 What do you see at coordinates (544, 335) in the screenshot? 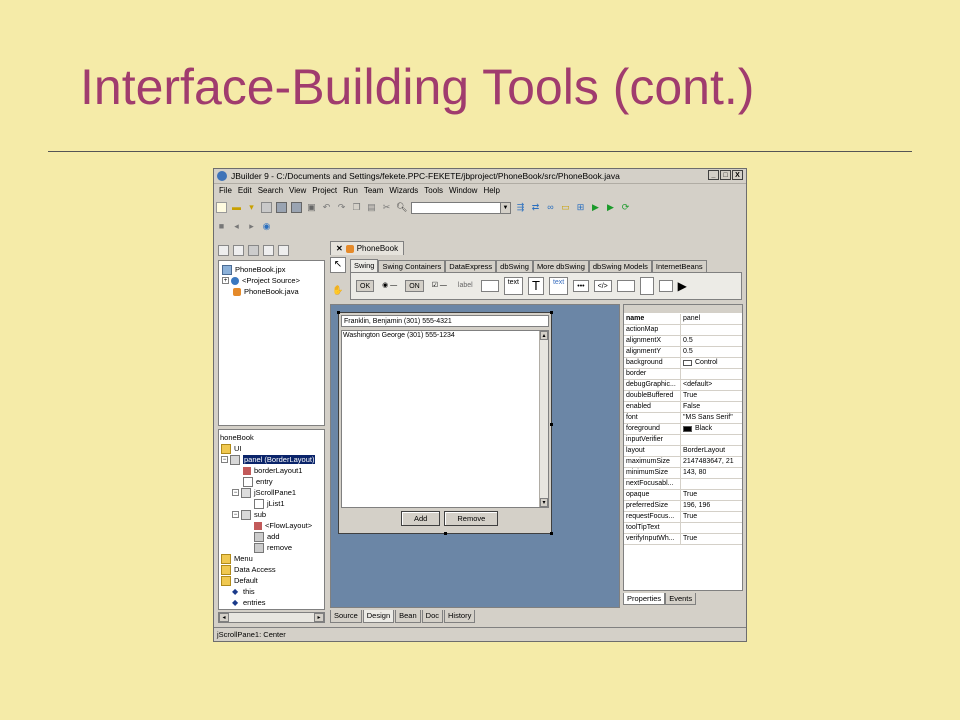
I see `scroll-up-icon: ▴` at bounding box center [544, 335].